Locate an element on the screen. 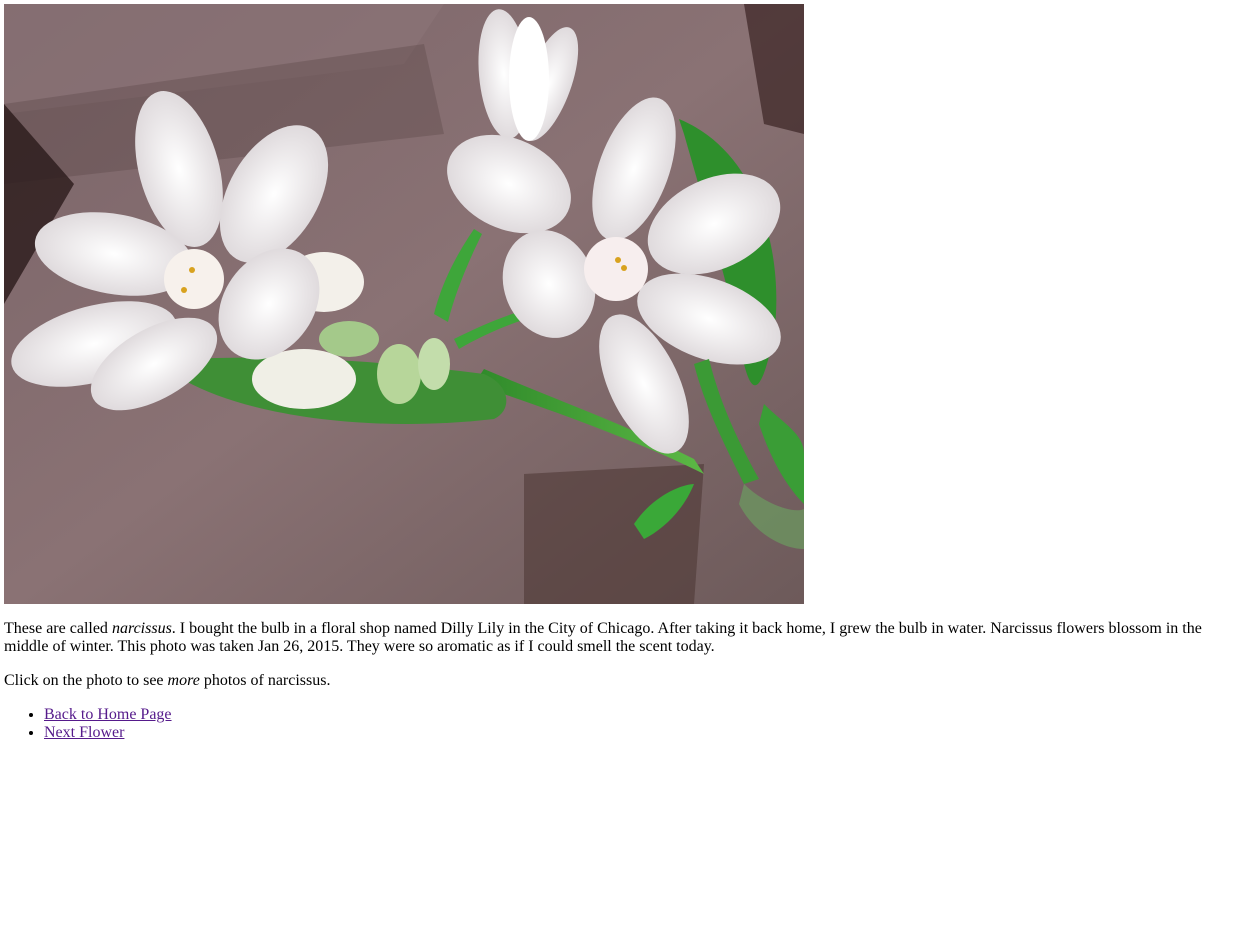 The image size is (1250, 940). nav-item-home: Back to Home Page is located at coordinates (647, 715).